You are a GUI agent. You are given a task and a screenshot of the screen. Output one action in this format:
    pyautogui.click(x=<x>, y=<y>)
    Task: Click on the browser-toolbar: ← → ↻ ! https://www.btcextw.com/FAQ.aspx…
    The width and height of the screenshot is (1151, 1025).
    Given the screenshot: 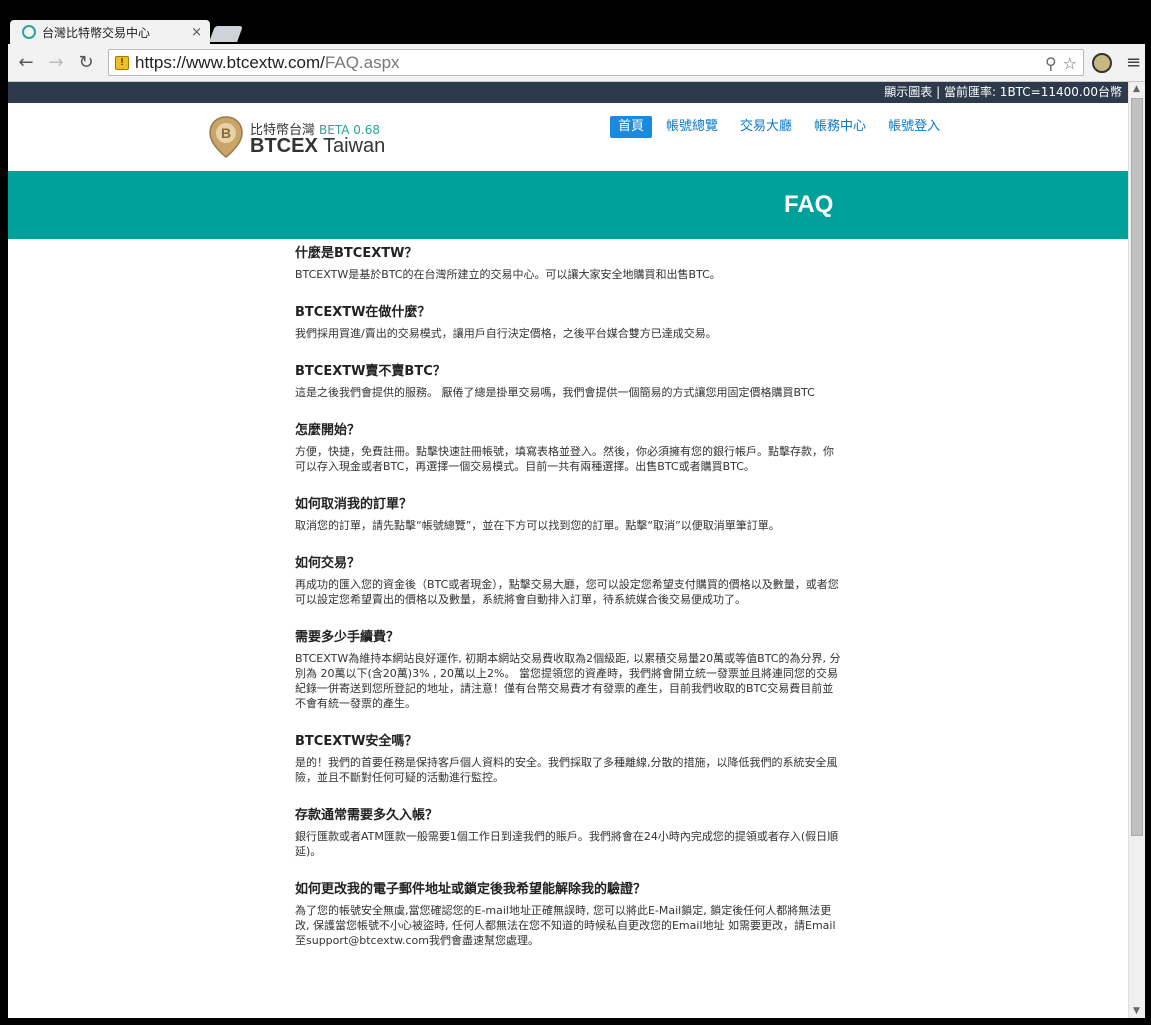 What is the action you would take?
    pyautogui.click(x=576, y=63)
    